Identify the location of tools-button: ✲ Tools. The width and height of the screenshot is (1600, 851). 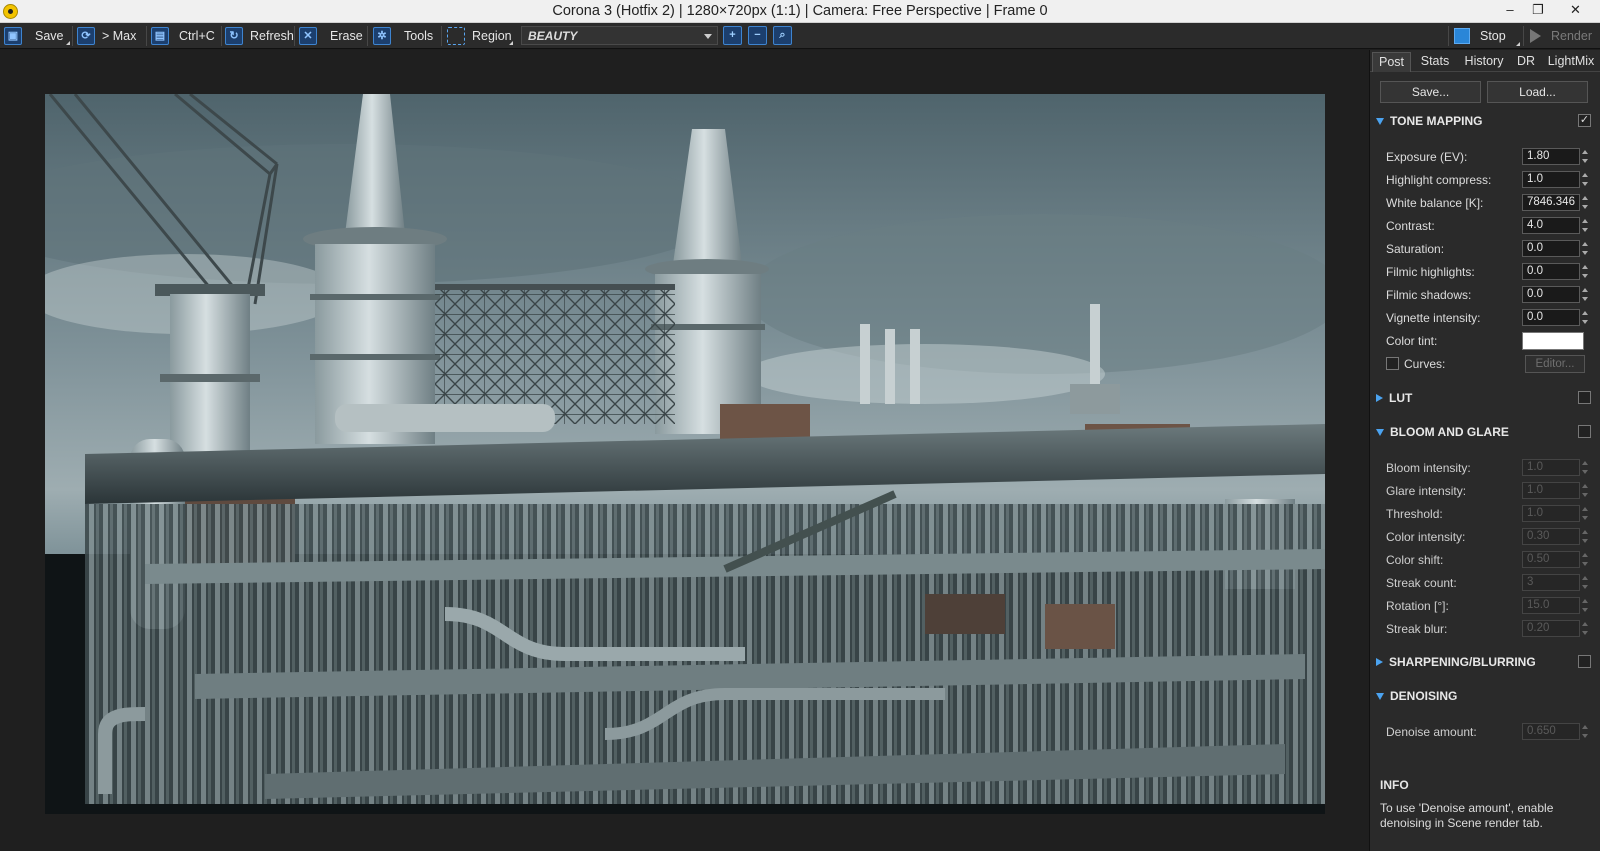
(403, 36).